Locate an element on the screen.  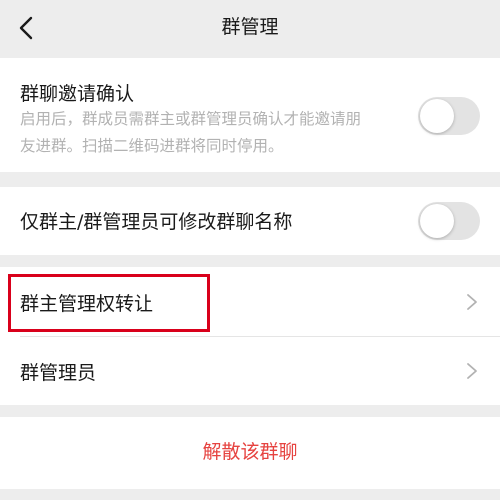
page-title: 群管理 is located at coordinates (250, 27).